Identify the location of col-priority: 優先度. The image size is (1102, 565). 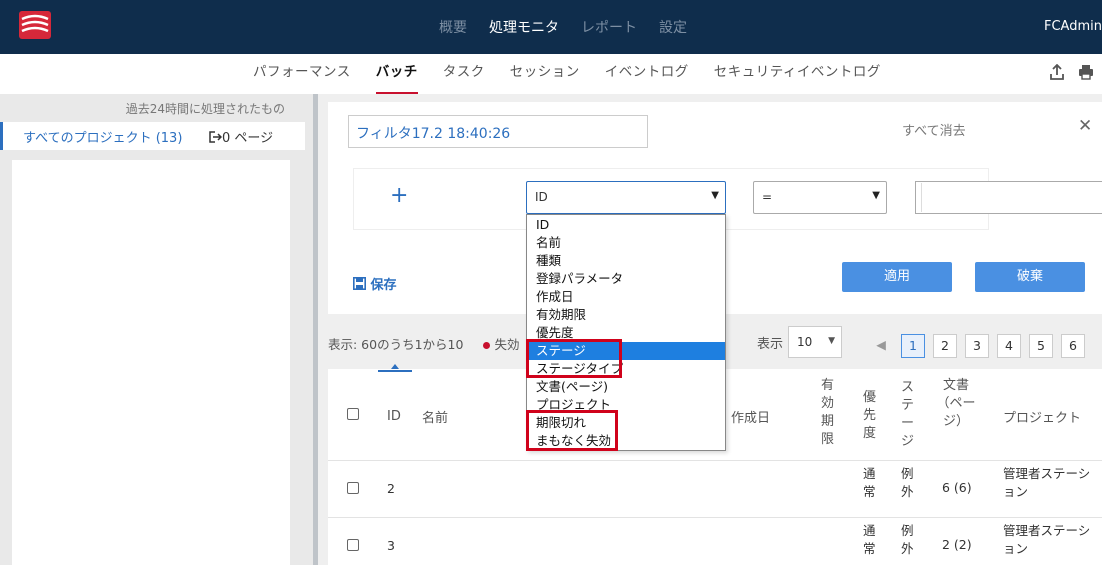
(870, 416).